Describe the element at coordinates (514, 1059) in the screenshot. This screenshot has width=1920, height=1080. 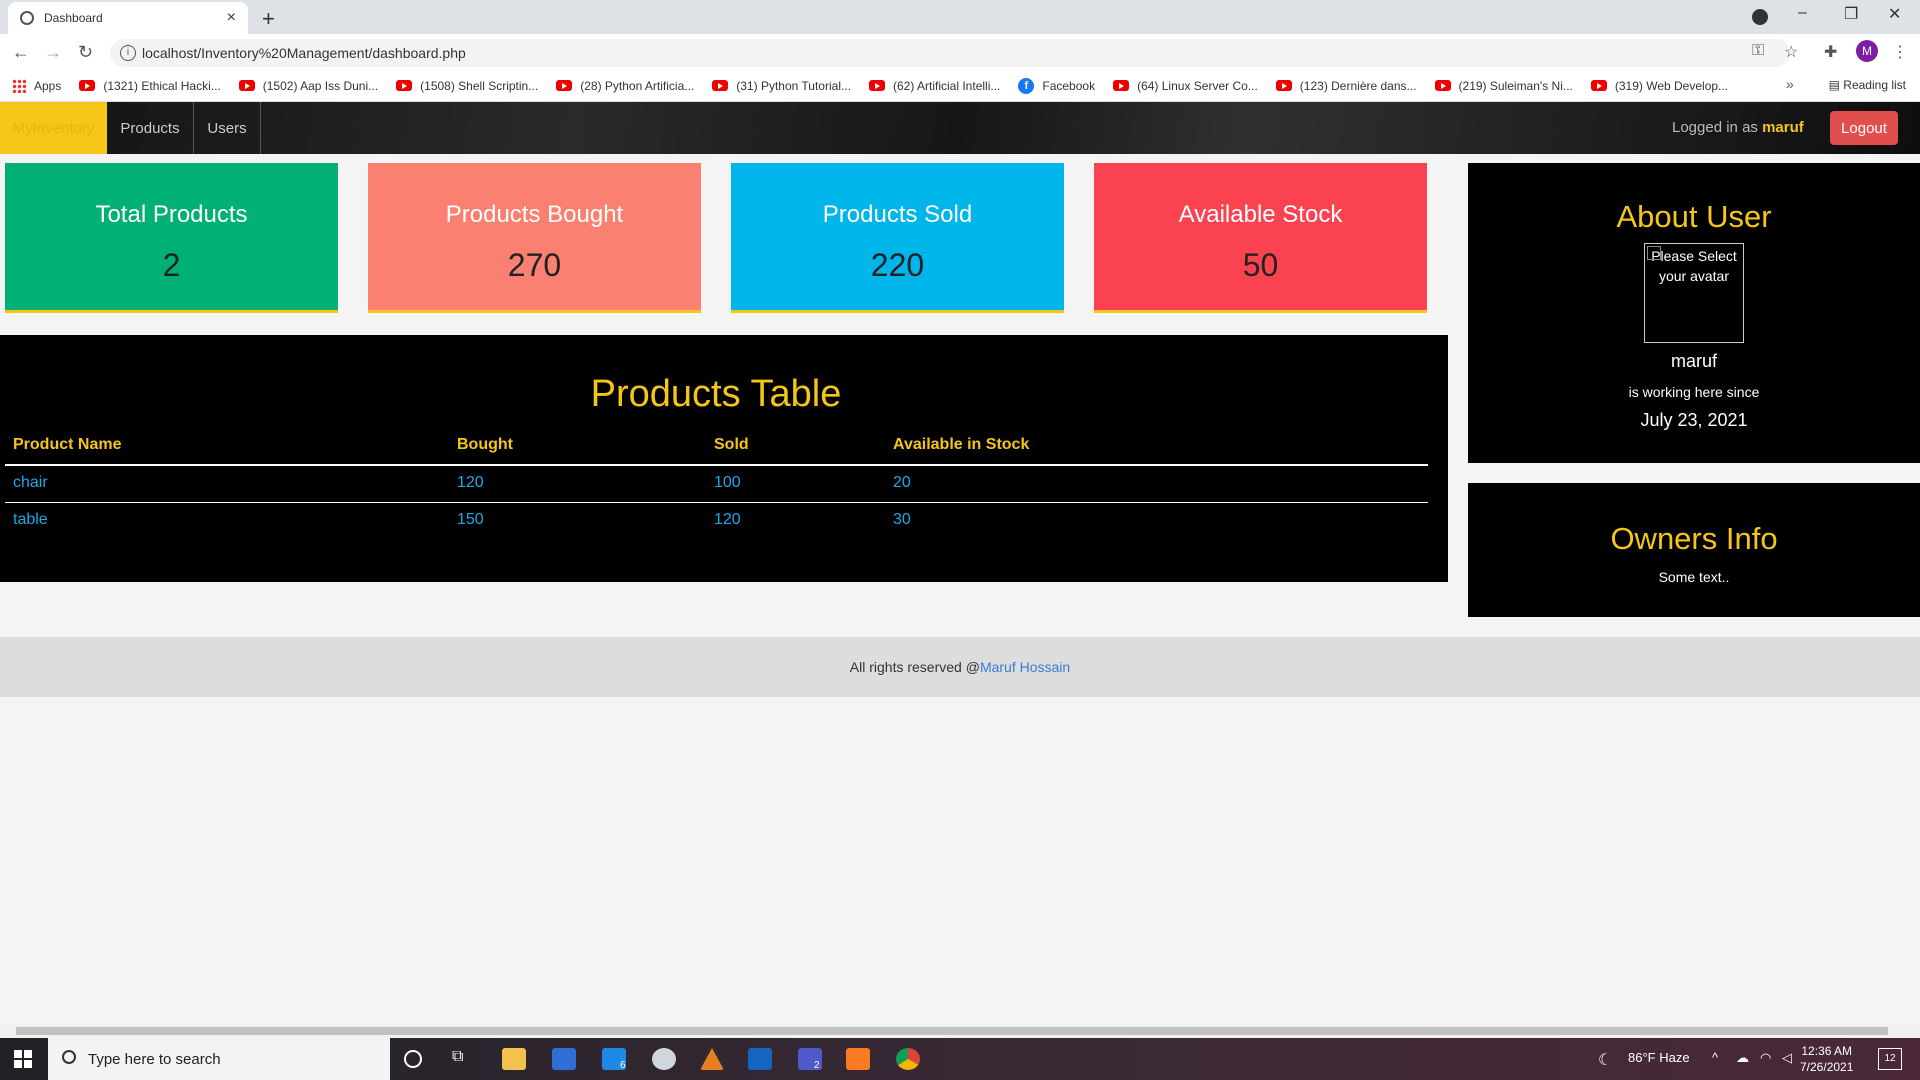
I see `file-explorer-icon` at that location.